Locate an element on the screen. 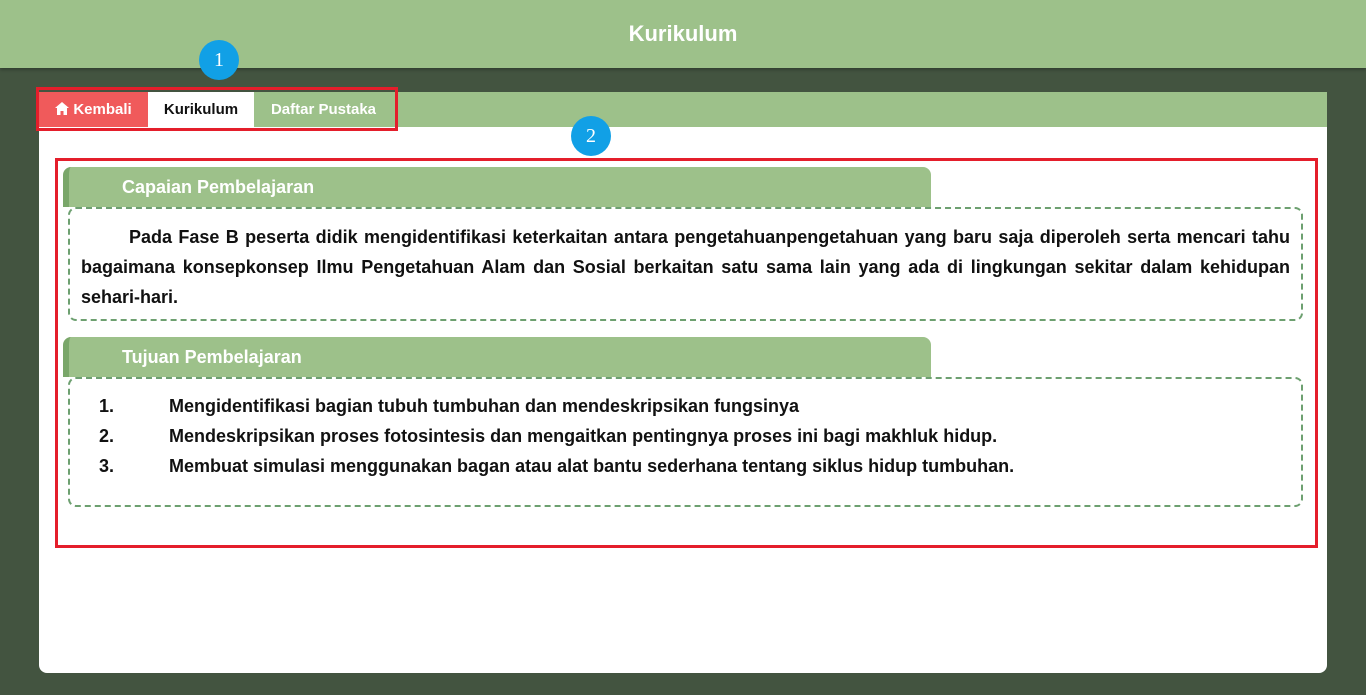 Image resolution: width=1366 pixels, height=695 pixels. annotation-badge-1-label: 1 is located at coordinates (219, 59).